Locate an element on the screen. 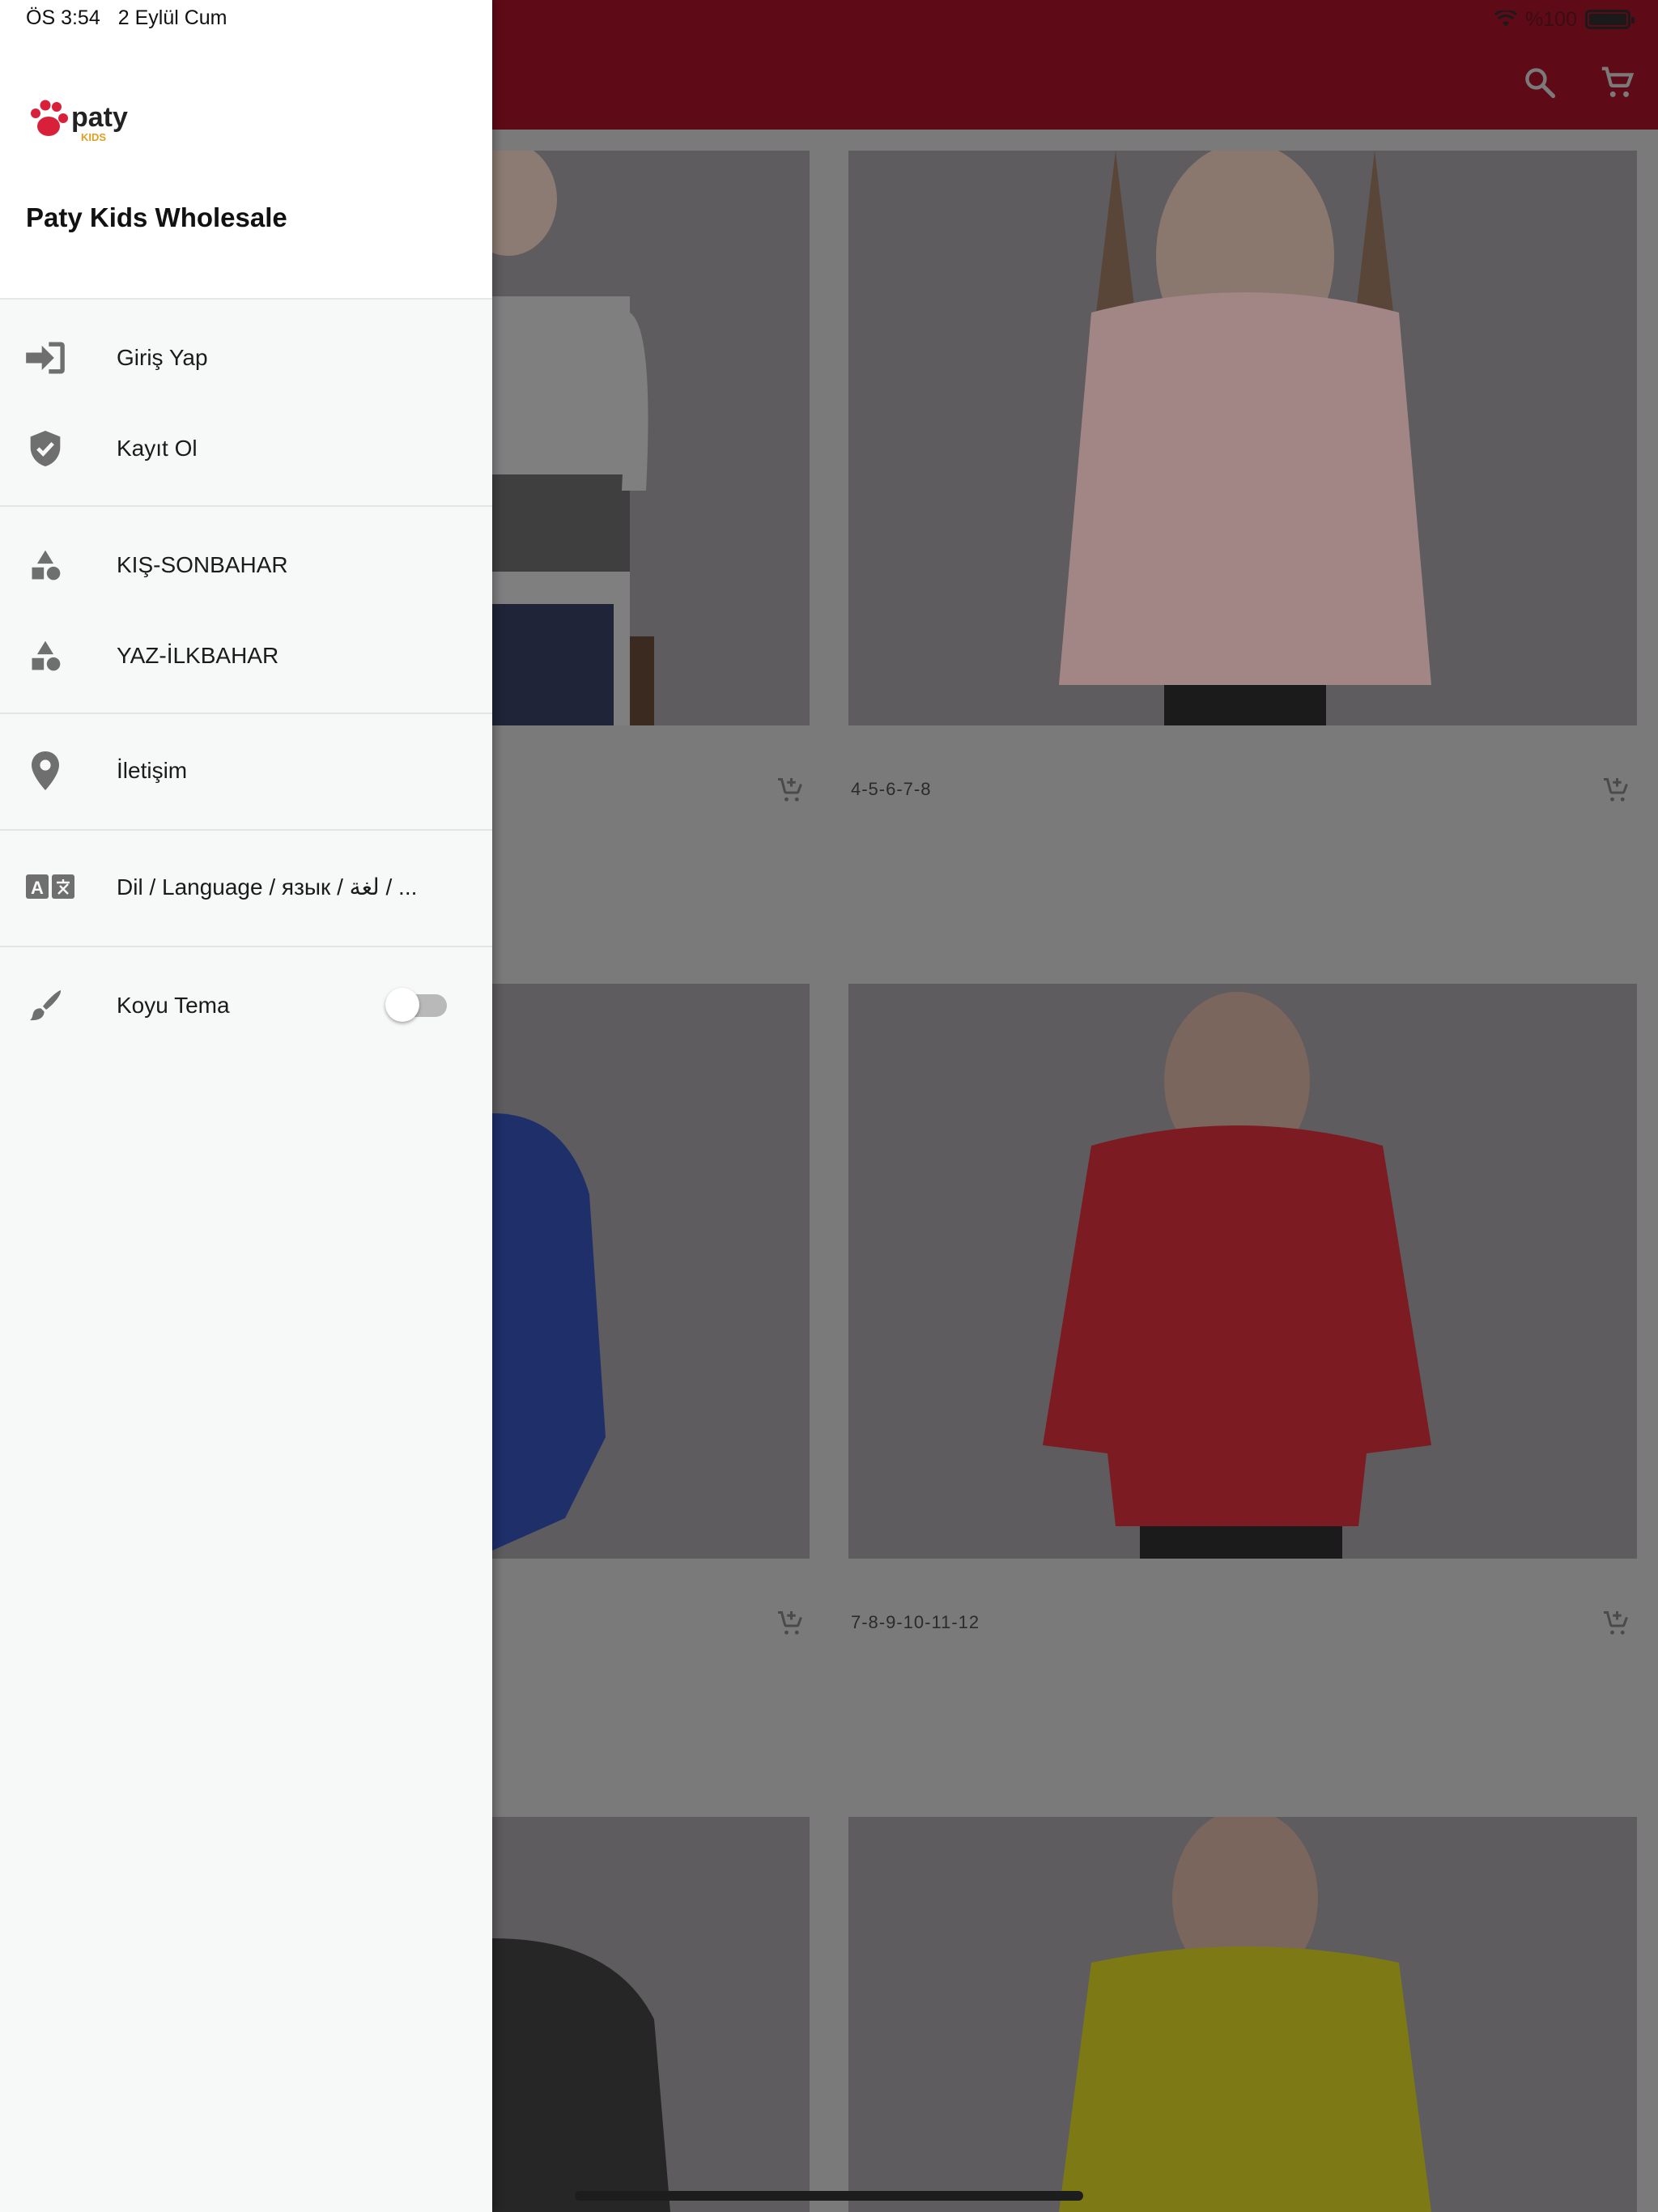  app-title: Paty Kids Wholesale is located at coordinates (156, 217).